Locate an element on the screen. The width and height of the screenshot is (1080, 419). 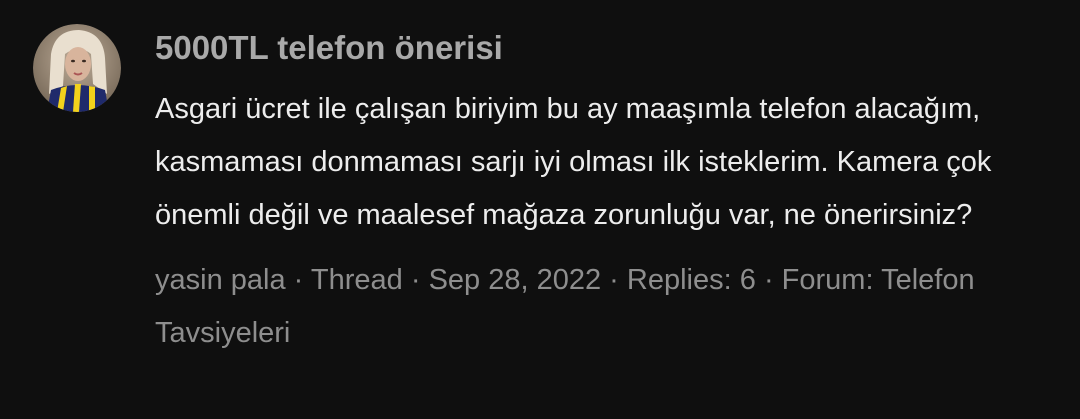
post-date: Sep 28, 2022 is located at coordinates (515, 280).